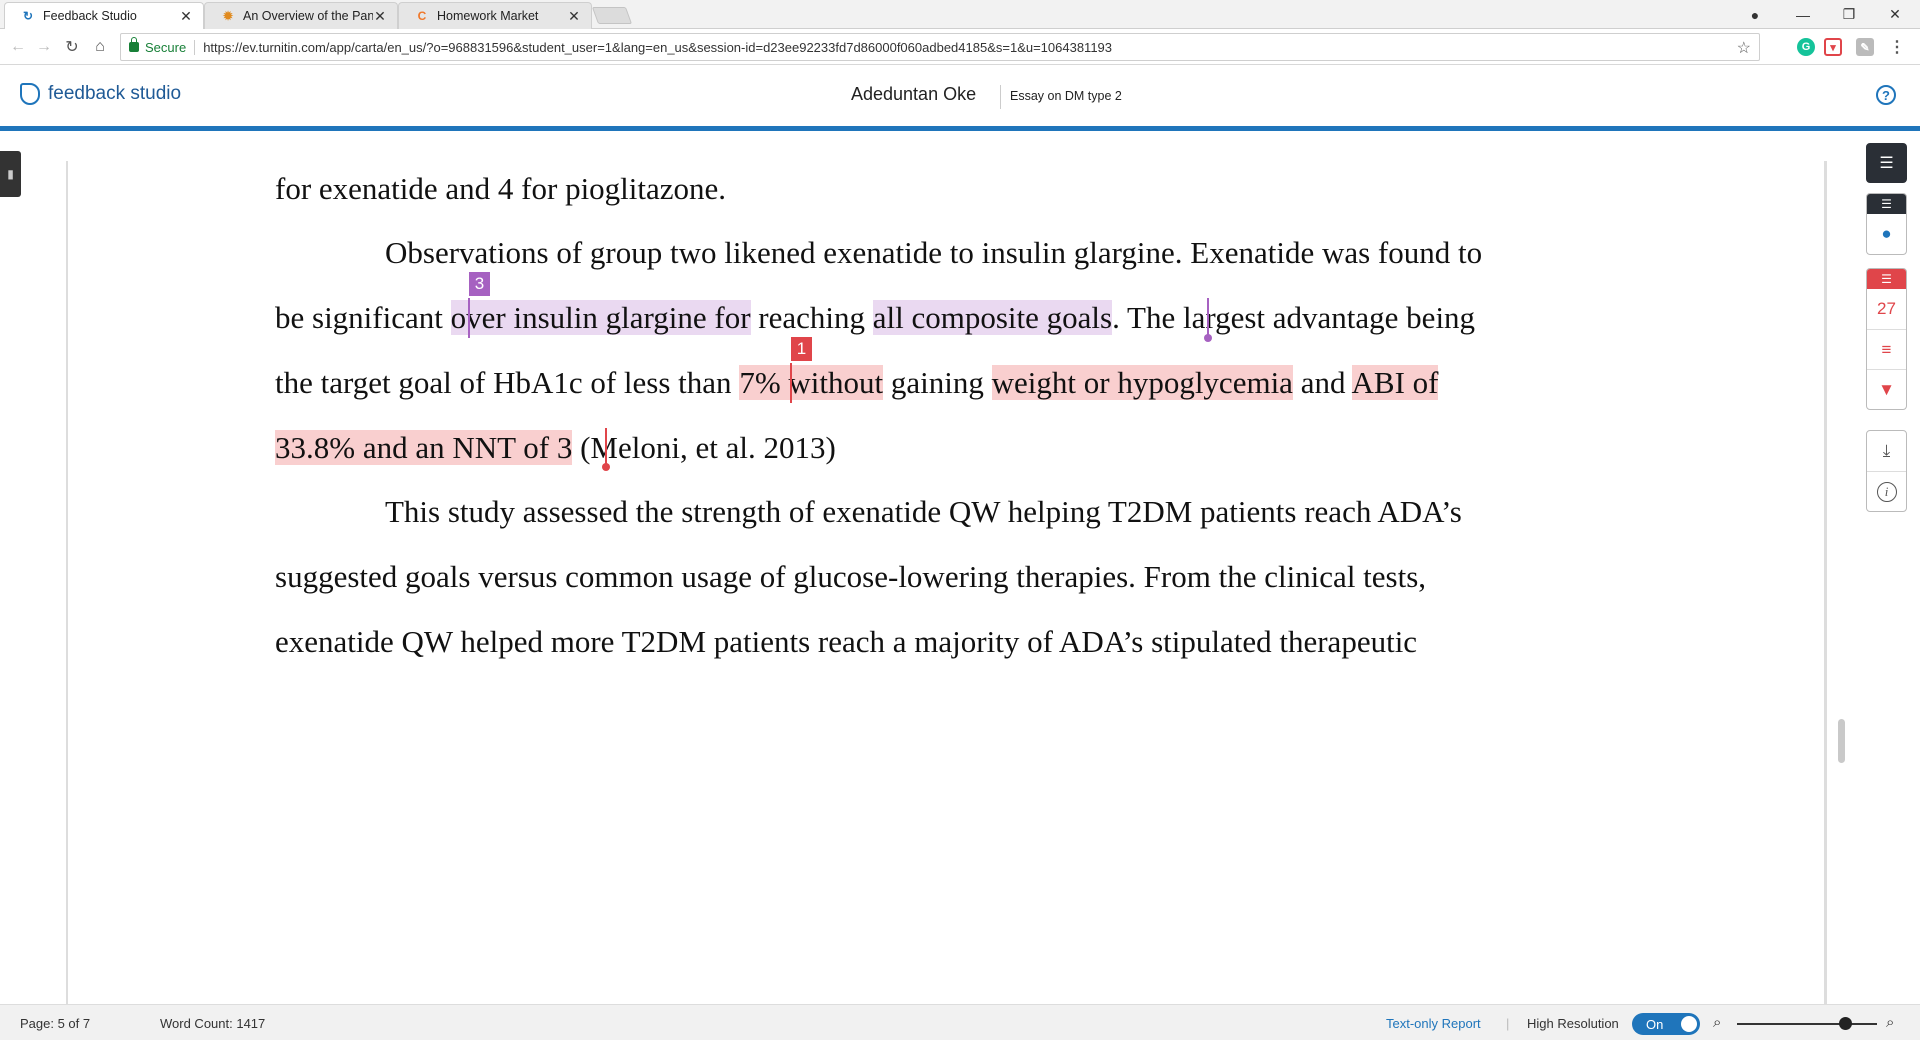 This screenshot has height=1040, width=1920. I want to click on c-favicon-icon: C, so click(422, 16).